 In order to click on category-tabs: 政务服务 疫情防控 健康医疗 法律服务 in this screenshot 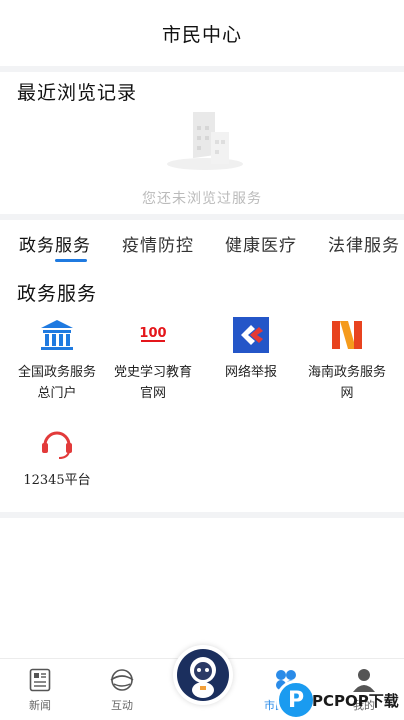, I will do `click(202, 244)`.